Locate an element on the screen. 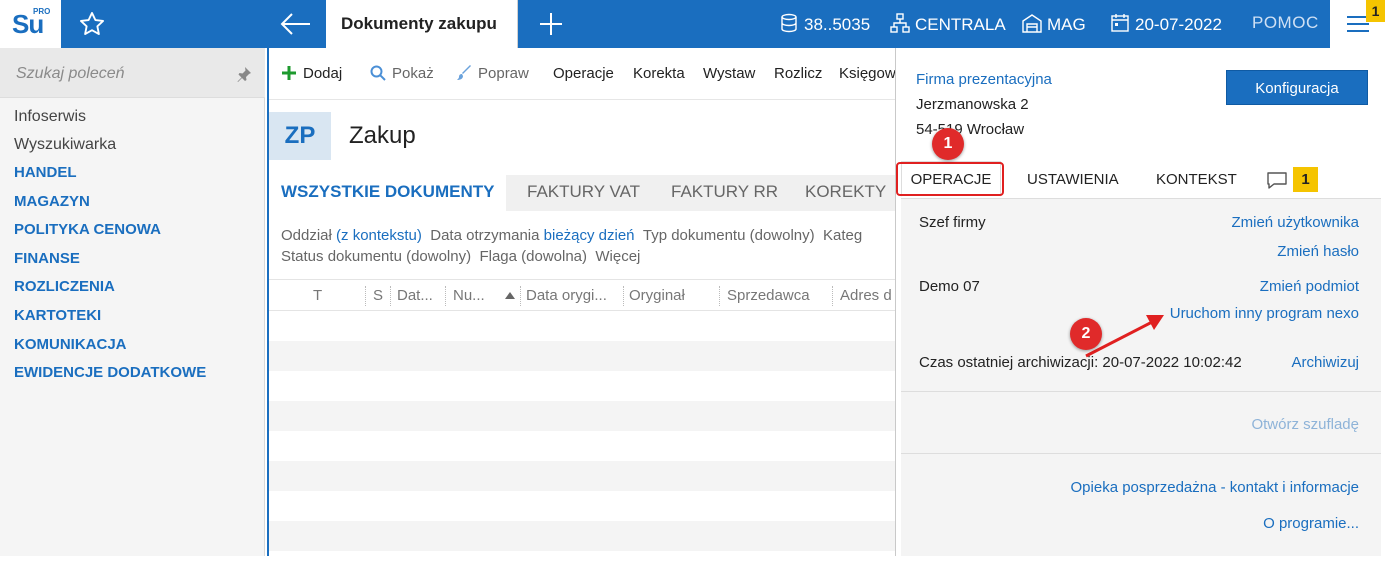 The height and width of the screenshot is (581, 1385). filter-more: Więcej is located at coordinates (617, 256).